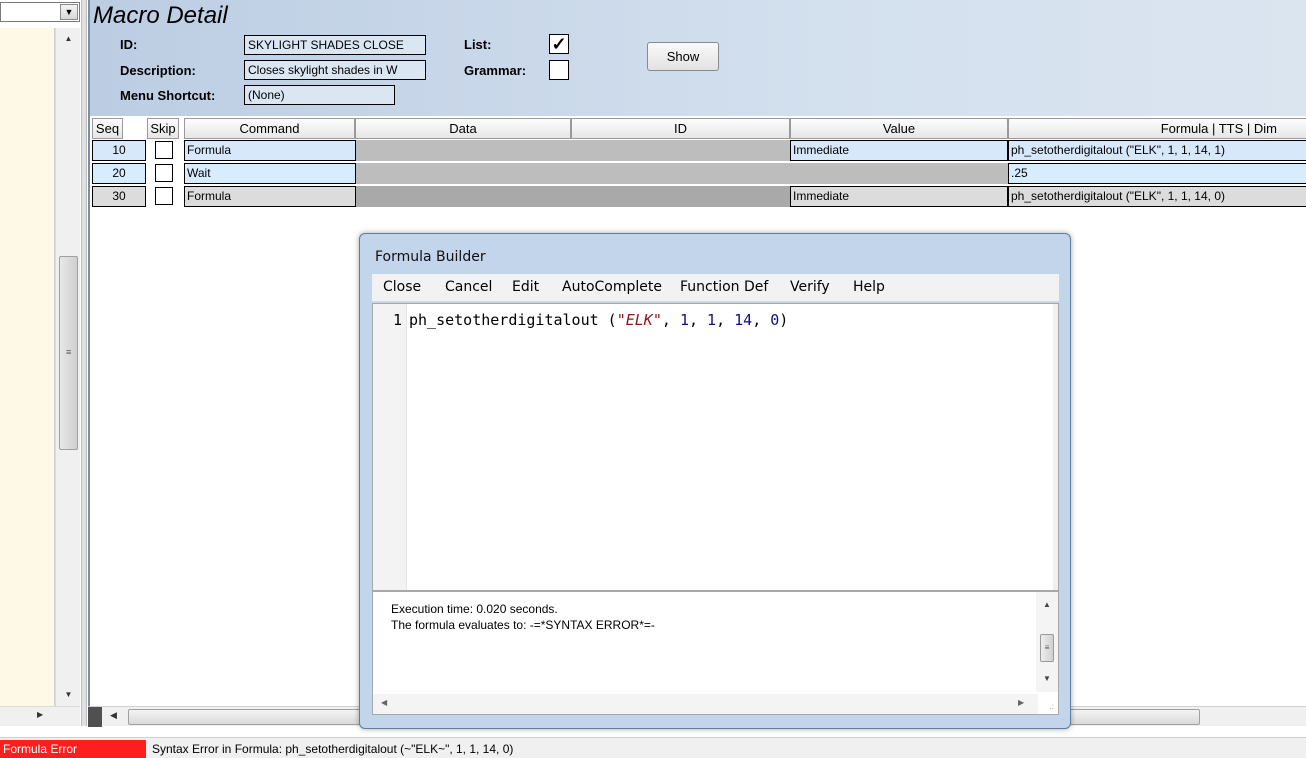 The width and height of the screenshot is (1306, 758). Describe the element at coordinates (869, 287) in the screenshot. I see `menu-help: Help` at that location.